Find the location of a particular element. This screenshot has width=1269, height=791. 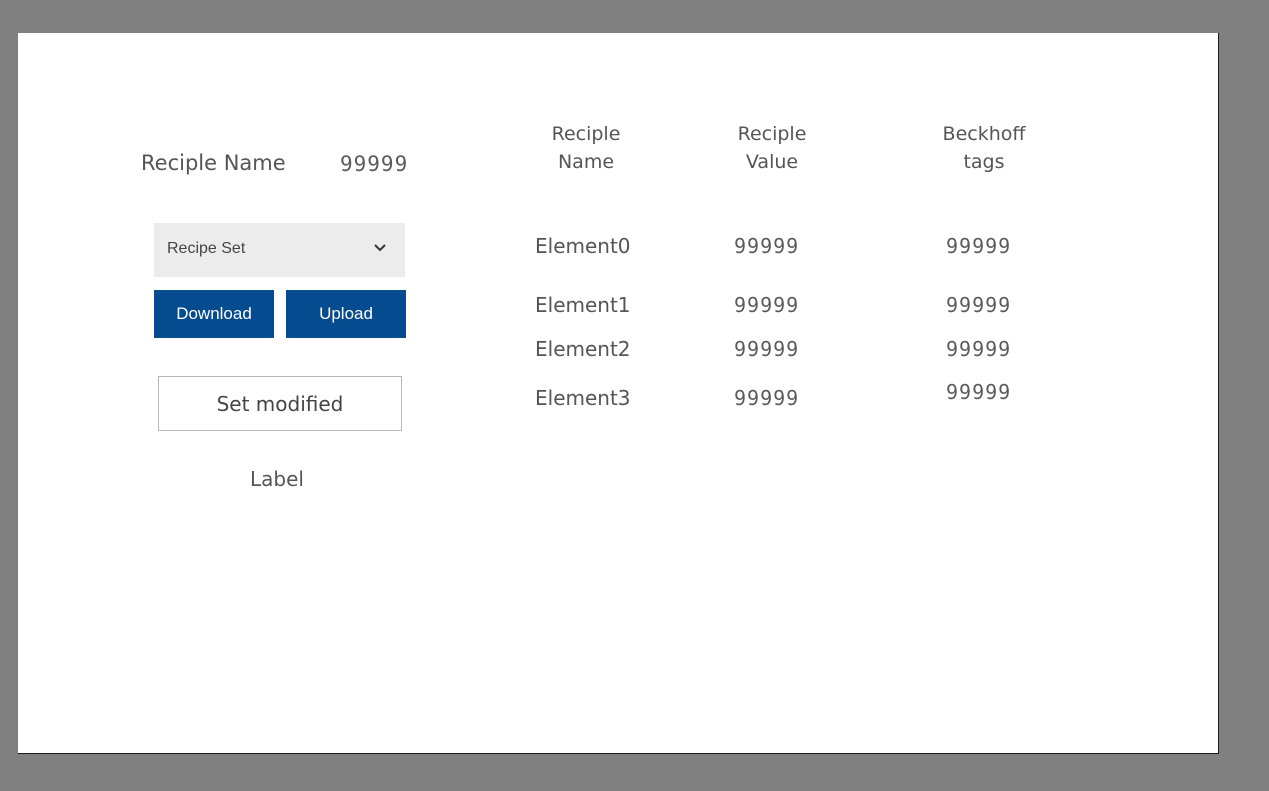

table-row-name: Element1 is located at coordinates (583, 305).